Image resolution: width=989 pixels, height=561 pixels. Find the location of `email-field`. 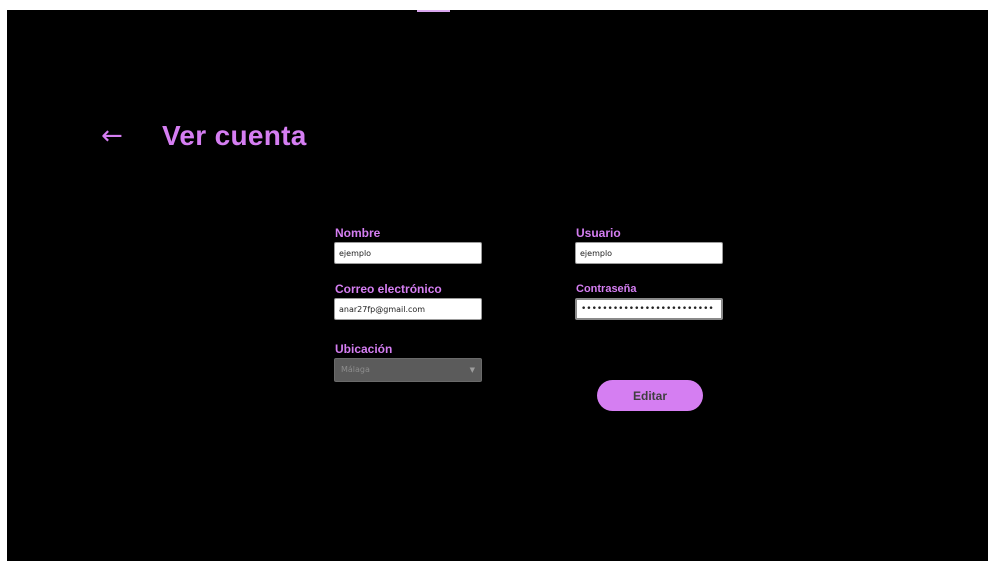

email-field is located at coordinates (408, 309).